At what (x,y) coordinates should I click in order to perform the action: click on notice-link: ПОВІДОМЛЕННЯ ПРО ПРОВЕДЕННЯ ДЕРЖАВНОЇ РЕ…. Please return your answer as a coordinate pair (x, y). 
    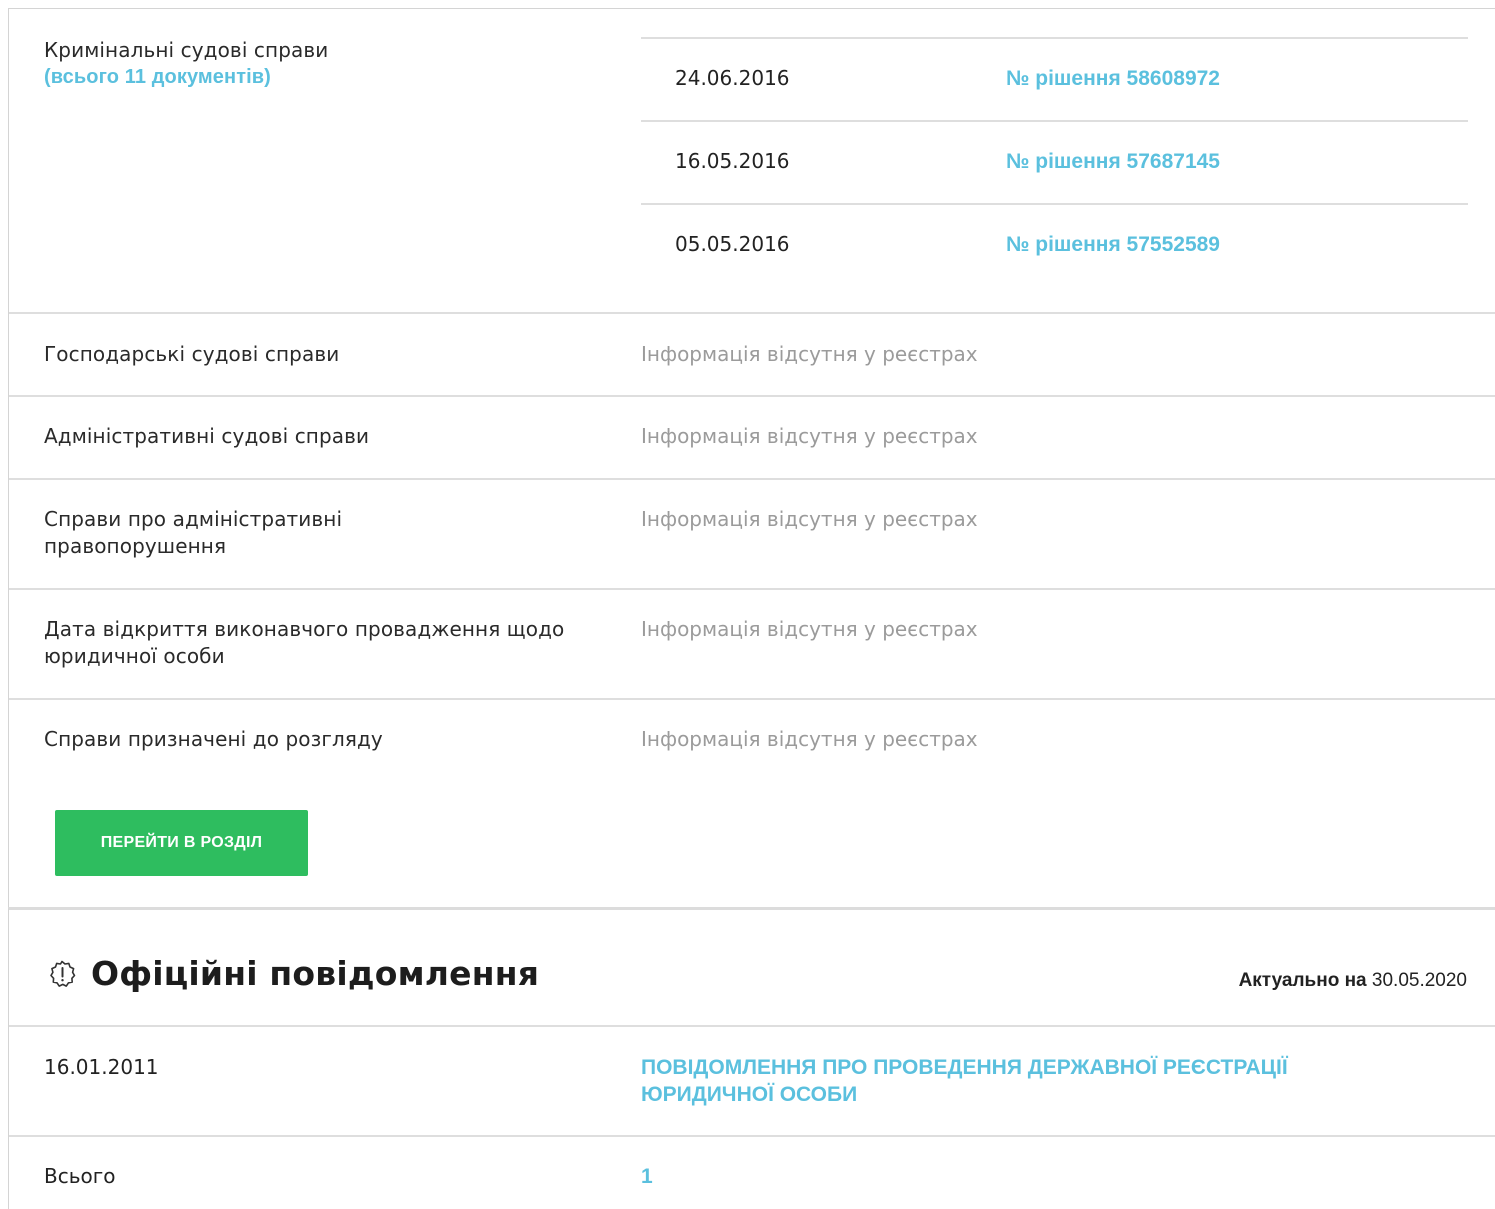
    Looking at the image, I should click on (1021, 1081).